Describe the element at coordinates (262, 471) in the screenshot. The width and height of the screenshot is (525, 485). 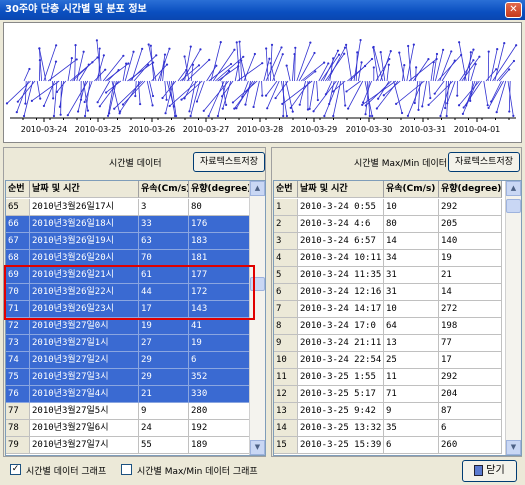
I see `bottom-bar: ✓ 시간별 데이터 그래프 시간별 Max/Min 데이터 그래프 닫기` at that location.